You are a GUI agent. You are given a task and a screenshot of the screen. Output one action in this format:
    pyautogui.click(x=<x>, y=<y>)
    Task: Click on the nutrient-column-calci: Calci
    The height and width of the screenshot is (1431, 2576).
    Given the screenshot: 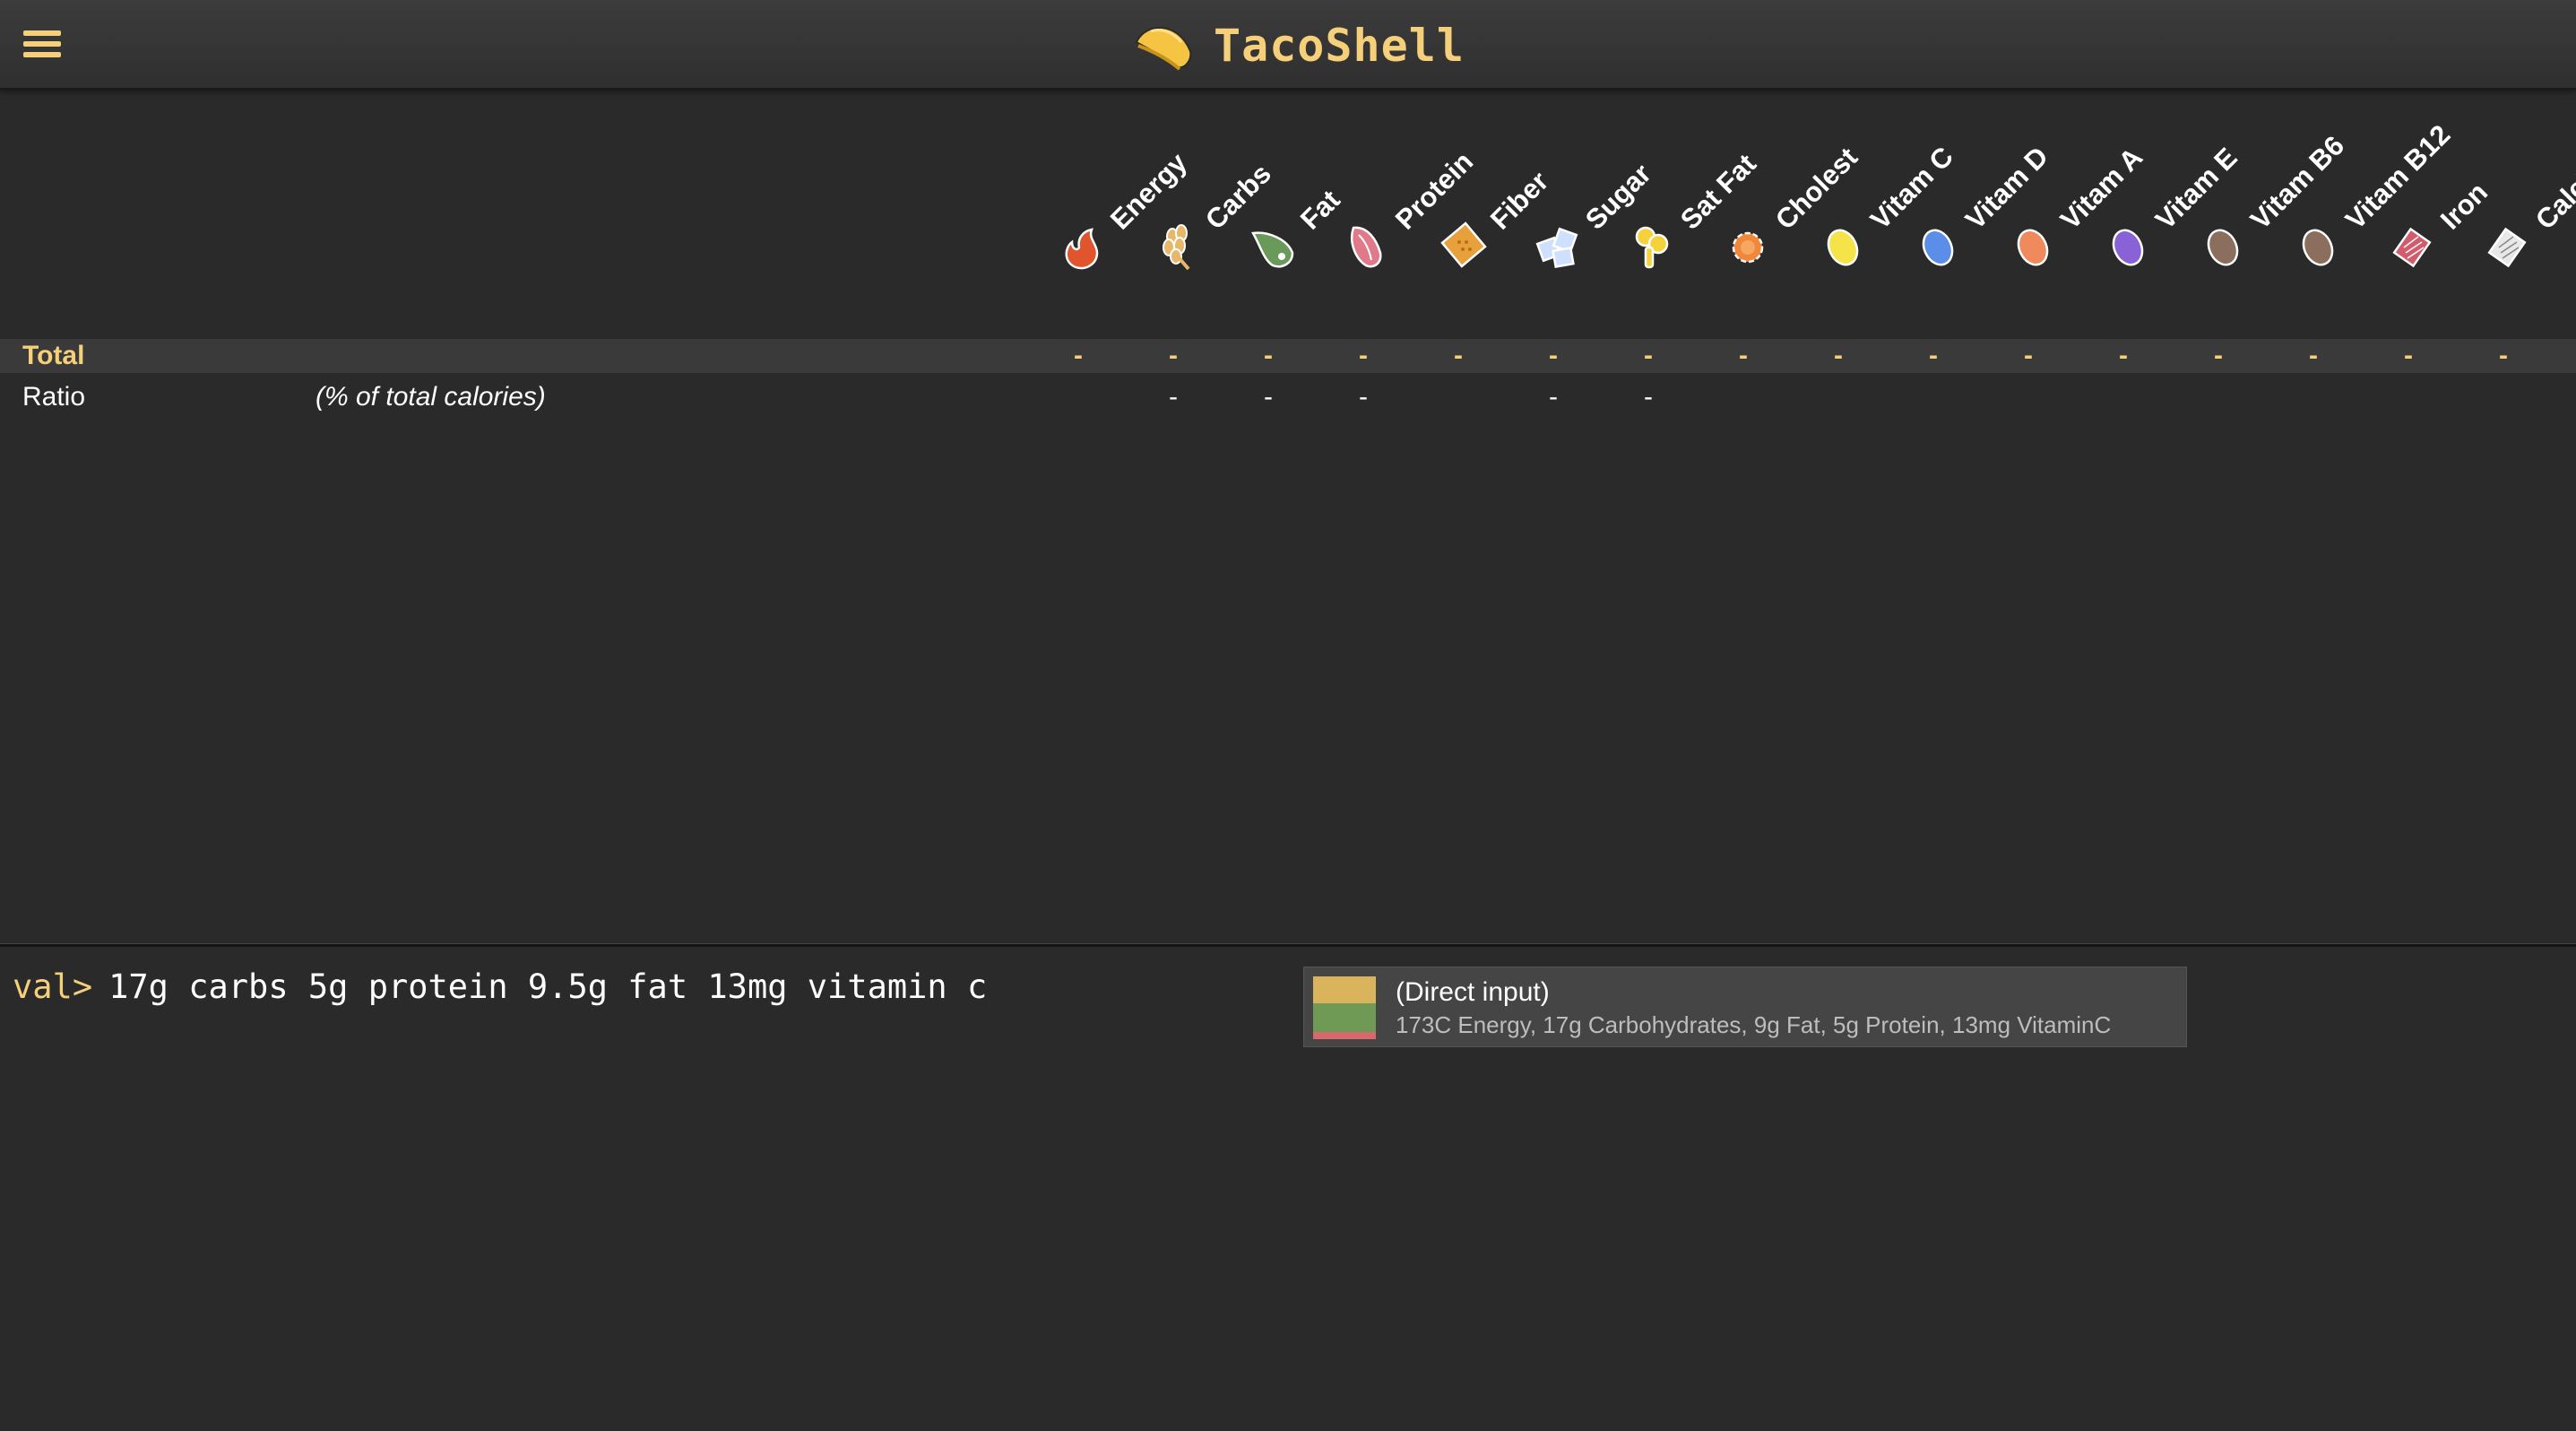 What is the action you would take?
    pyautogui.click(x=2528, y=188)
    